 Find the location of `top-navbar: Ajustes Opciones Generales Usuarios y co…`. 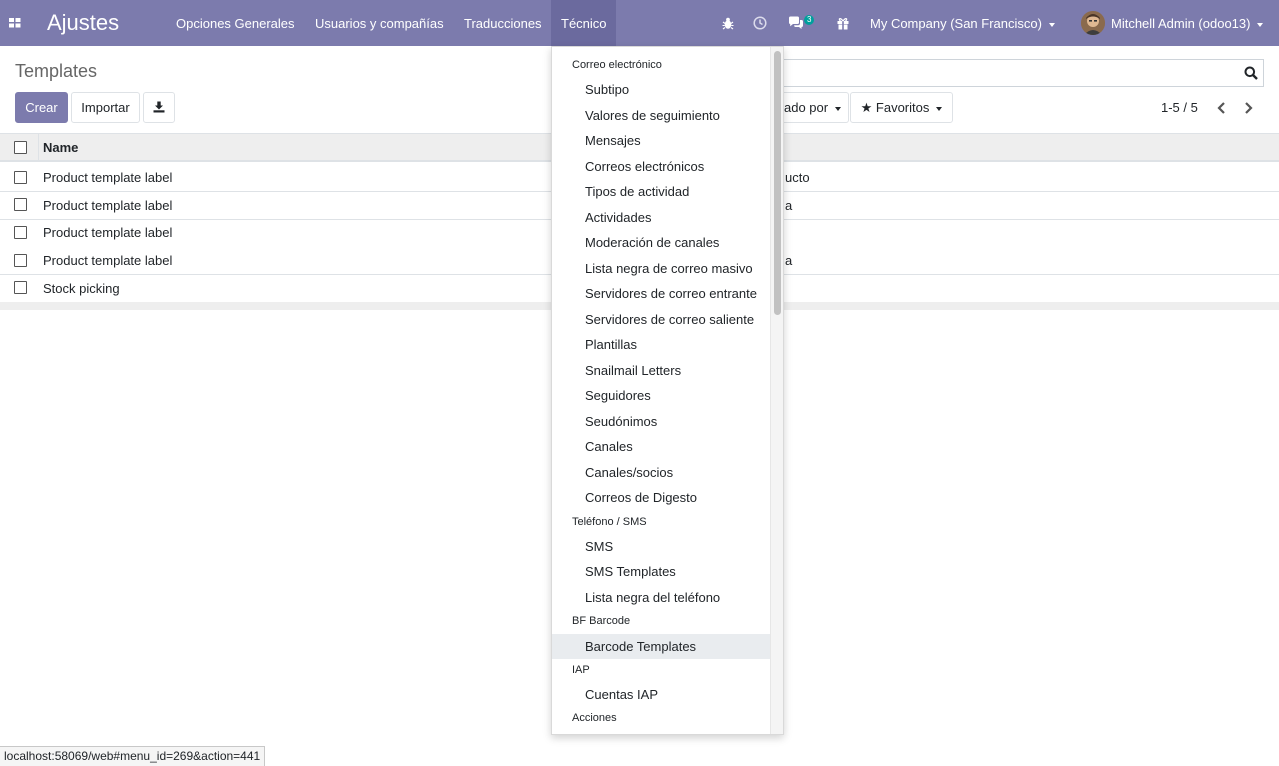

top-navbar: Ajustes Opciones Generales Usuarios y co… is located at coordinates (639, 23).